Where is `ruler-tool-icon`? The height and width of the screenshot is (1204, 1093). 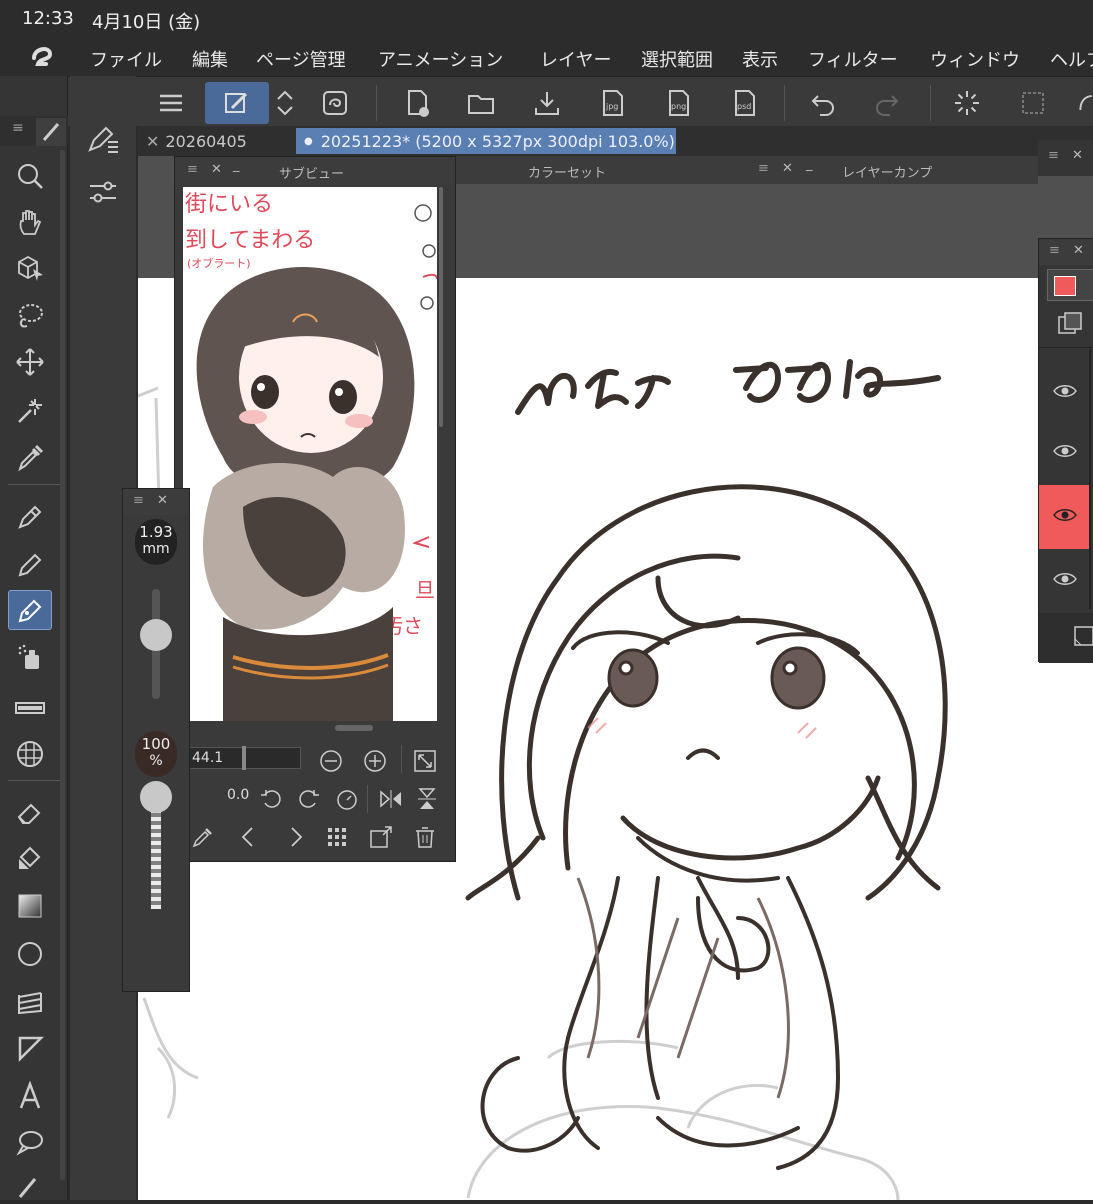
ruler-tool-icon is located at coordinates (30, 1048).